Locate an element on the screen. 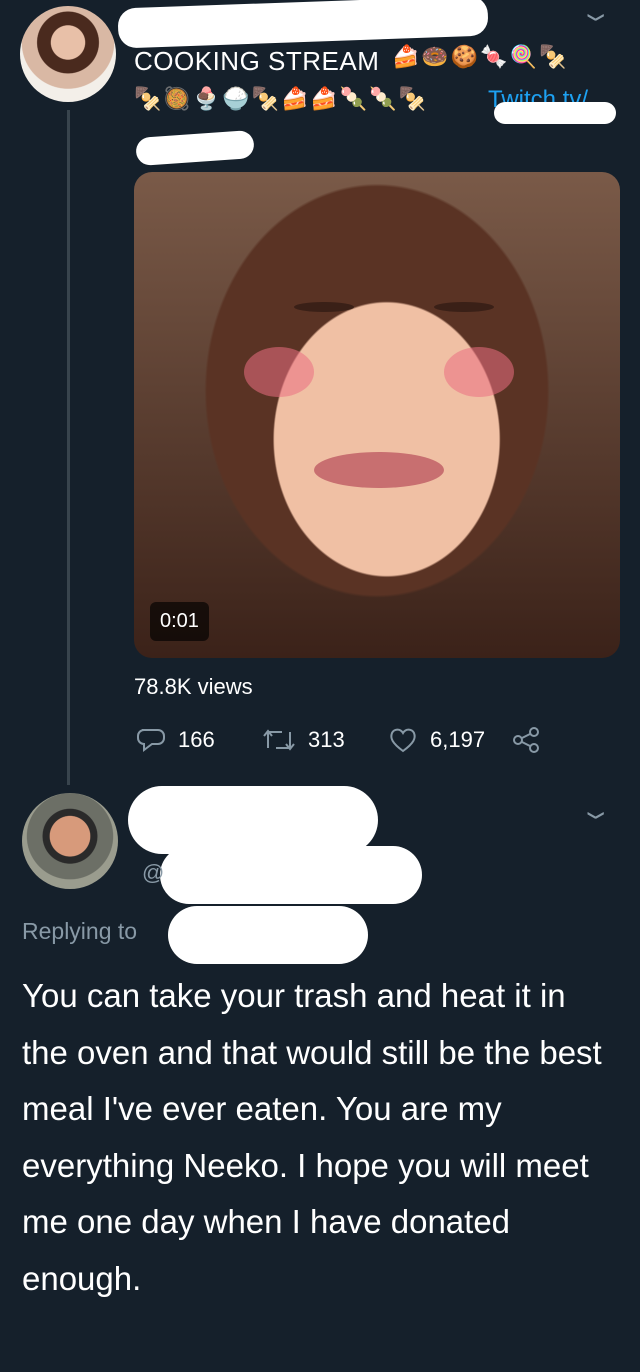  like-button: 6,197 is located at coordinates (436, 740).